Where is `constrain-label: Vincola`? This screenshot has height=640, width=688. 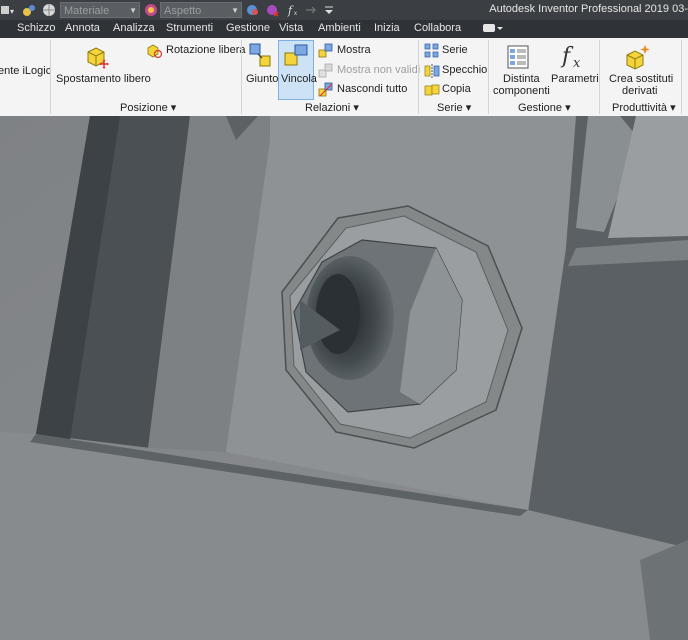
constrain-label: Vincola is located at coordinates (299, 79).